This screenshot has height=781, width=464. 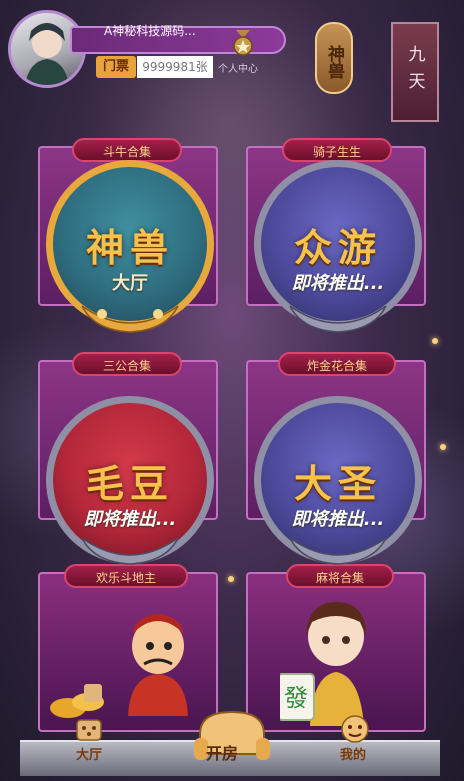 I want to click on ticket-value: 9999981张, so click(x=175, y=67).